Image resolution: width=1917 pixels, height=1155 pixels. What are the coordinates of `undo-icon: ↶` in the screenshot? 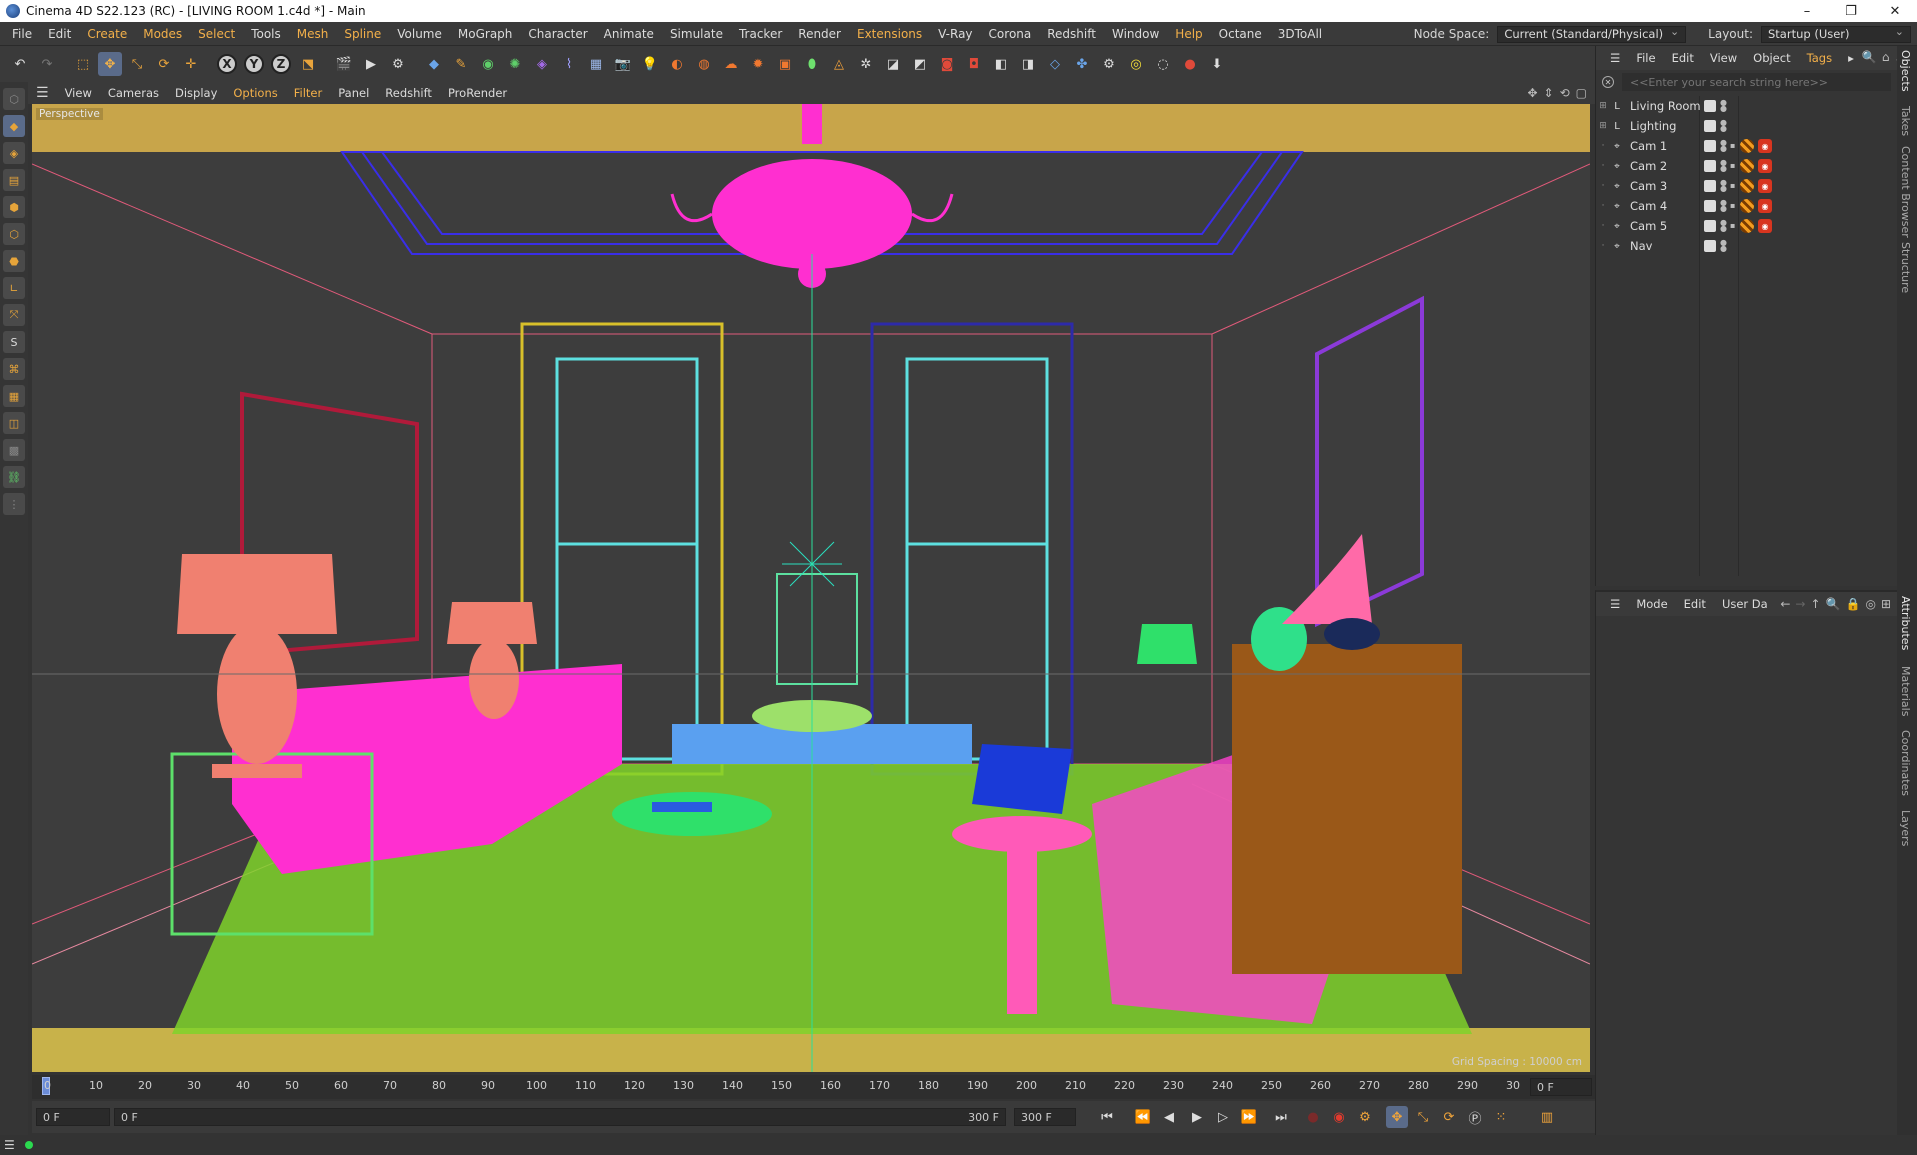 It's located at (20, 64).